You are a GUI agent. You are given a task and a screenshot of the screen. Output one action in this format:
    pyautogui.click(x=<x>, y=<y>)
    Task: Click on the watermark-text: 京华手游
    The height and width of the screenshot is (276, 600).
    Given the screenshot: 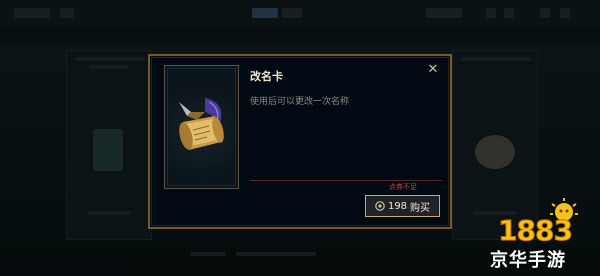 What is the action you would take?
    pyautogui.click(x=528, y=260)
    